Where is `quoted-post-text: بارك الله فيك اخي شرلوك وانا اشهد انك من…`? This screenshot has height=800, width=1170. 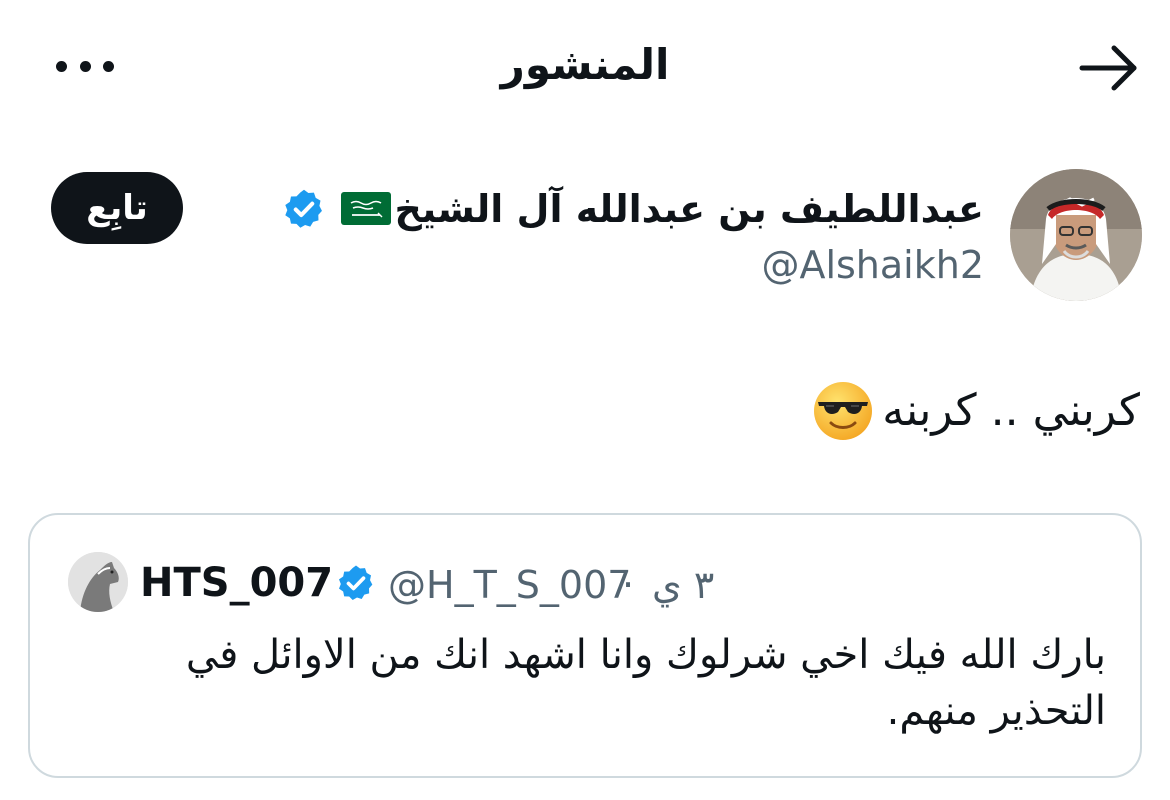 quoted-post-text: بارك الله فيك اخي شرلوك وانا اشهد انك من… is located at coordinates (645, 683).